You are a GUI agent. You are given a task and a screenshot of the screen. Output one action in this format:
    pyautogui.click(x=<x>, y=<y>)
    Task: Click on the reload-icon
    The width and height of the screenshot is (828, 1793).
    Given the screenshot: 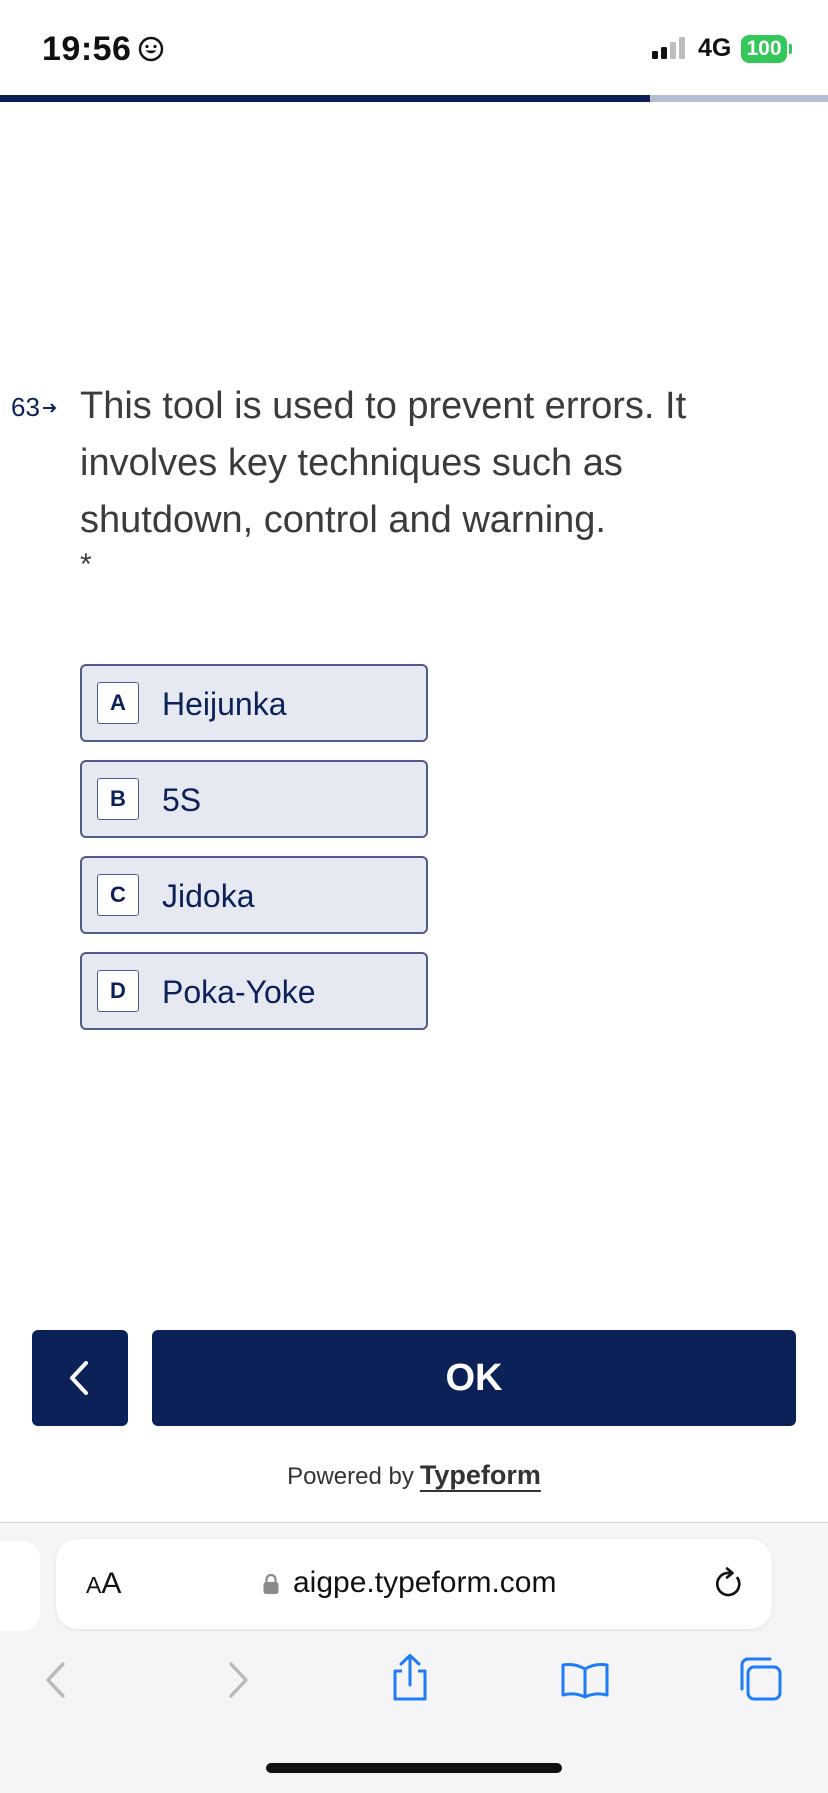 What is the action you would take?
    pyautogui.click(x=729, y=1584)
    